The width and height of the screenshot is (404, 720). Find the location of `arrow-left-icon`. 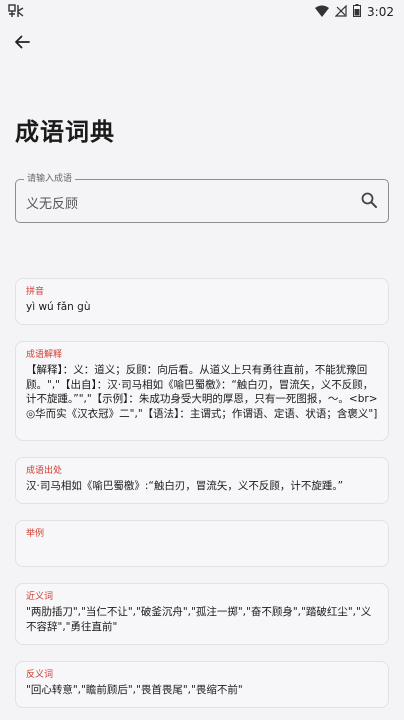

arrow-left-icon is located at coordinates (22, 44).